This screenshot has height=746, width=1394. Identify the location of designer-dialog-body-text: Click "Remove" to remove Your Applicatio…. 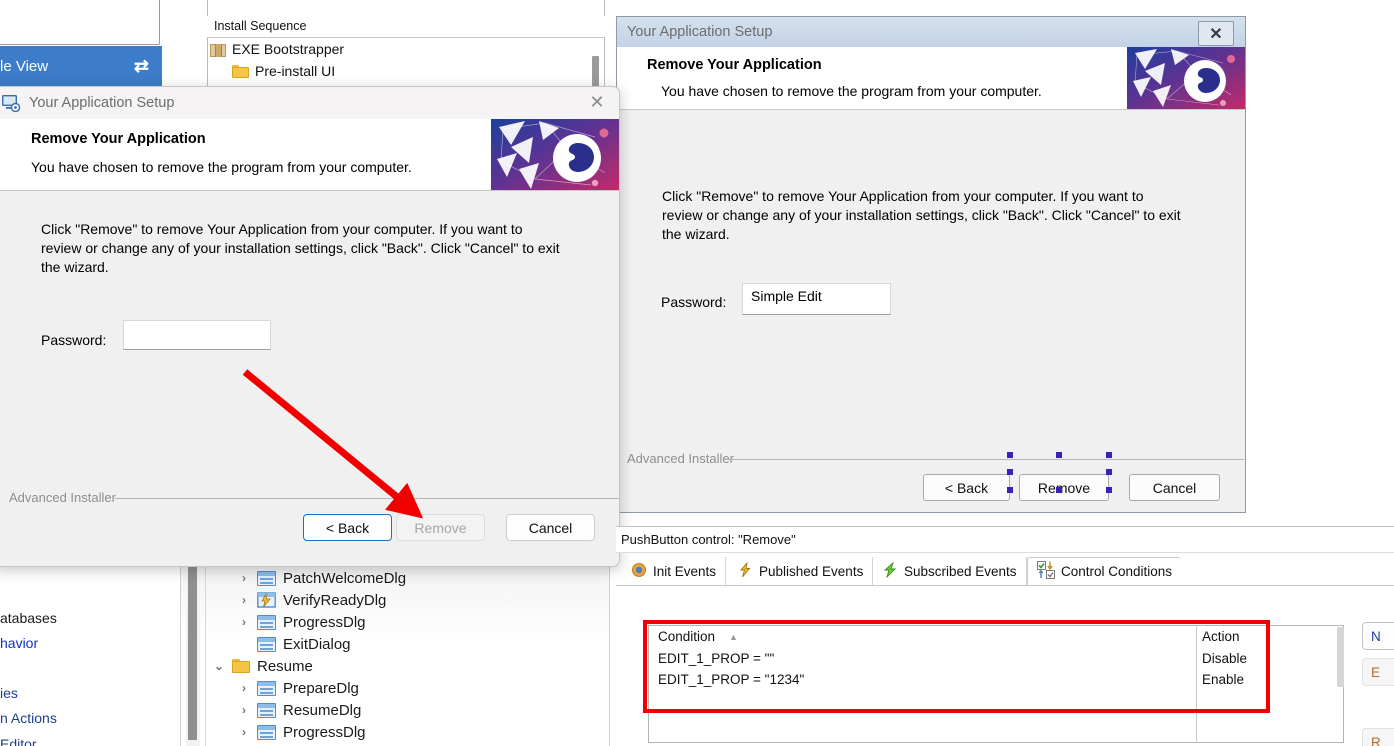
(921, 215).